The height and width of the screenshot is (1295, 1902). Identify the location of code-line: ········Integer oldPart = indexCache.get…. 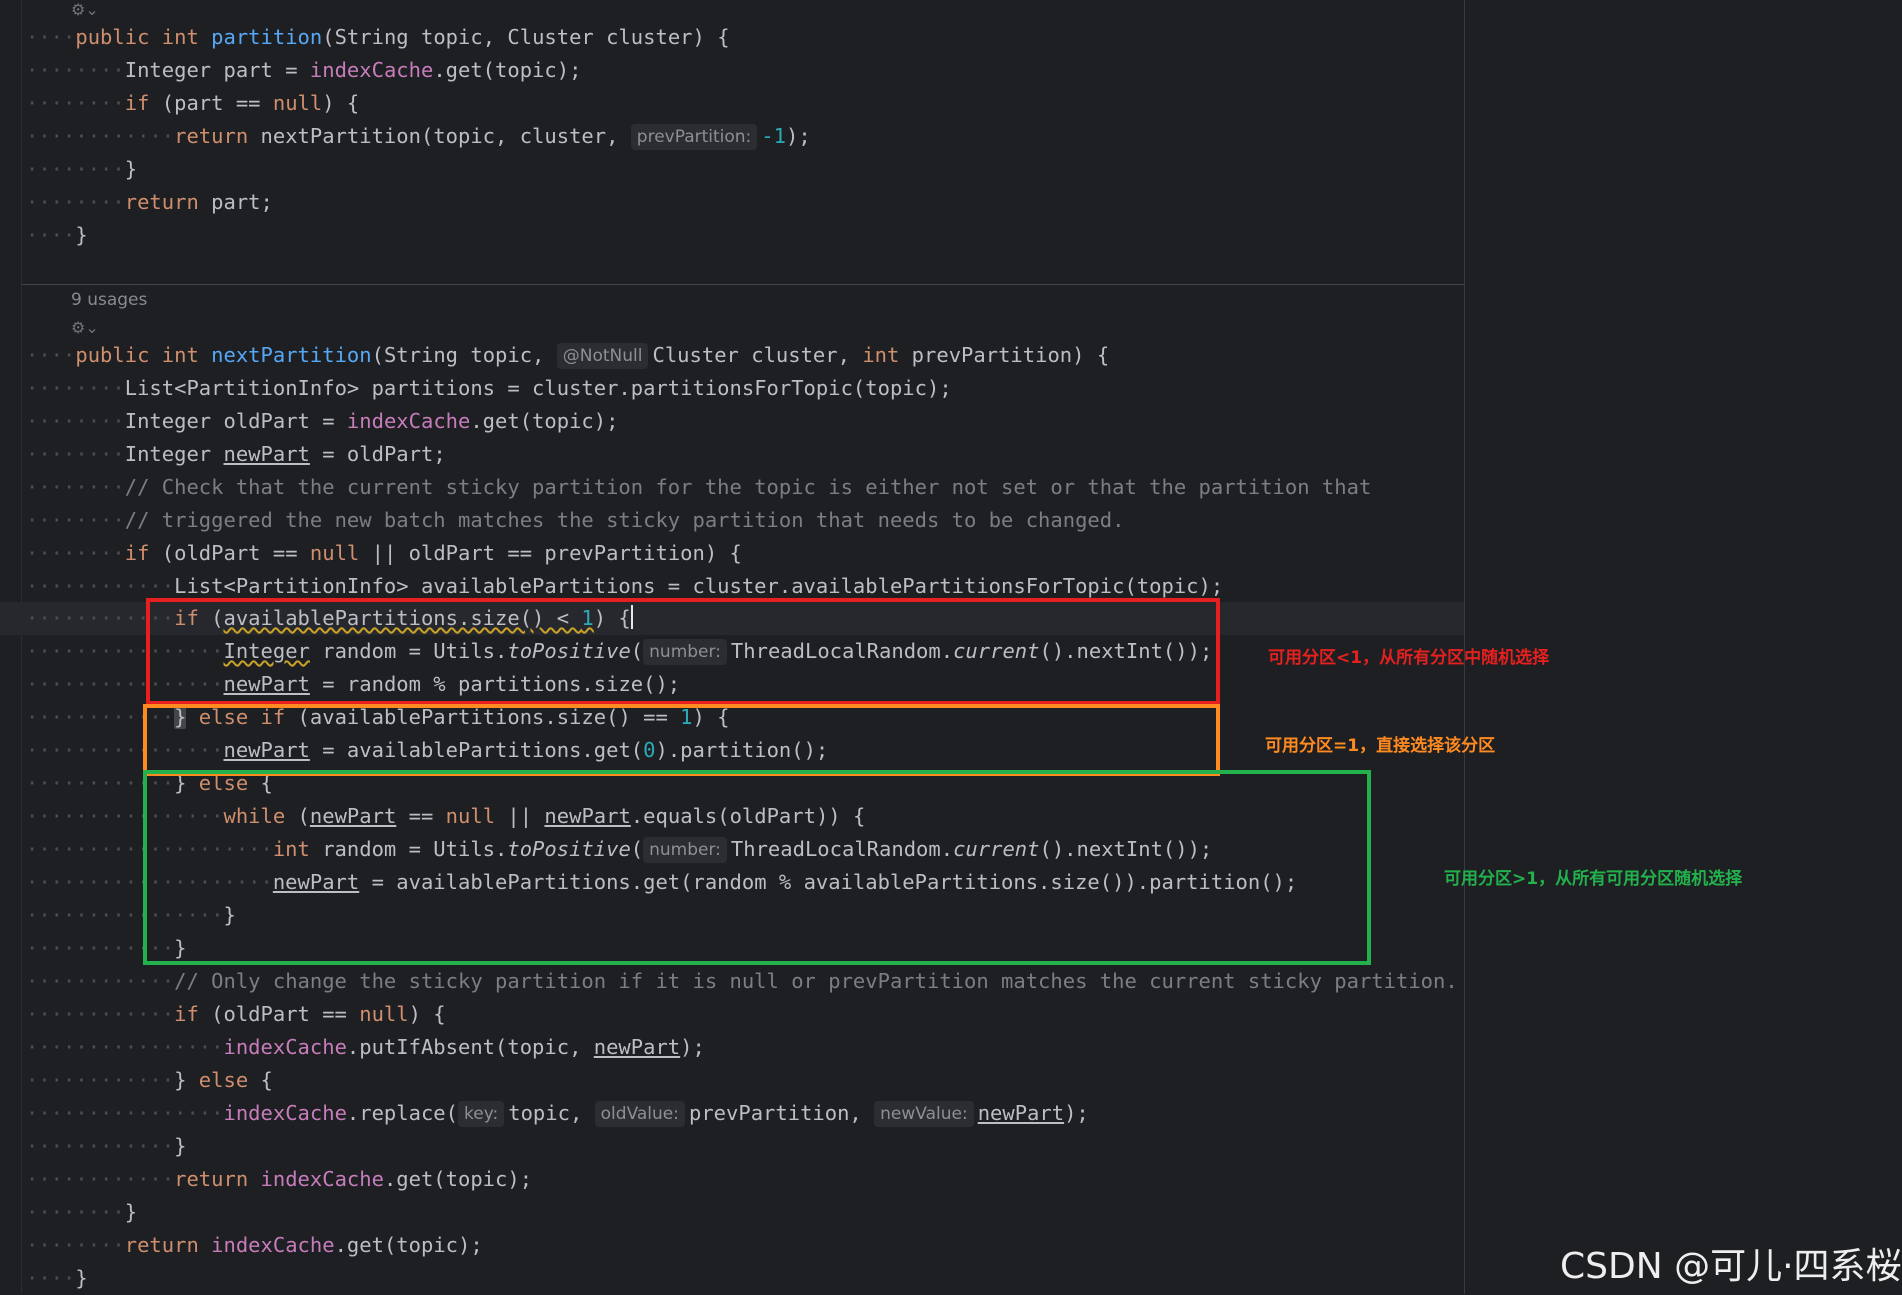
(322, 421).